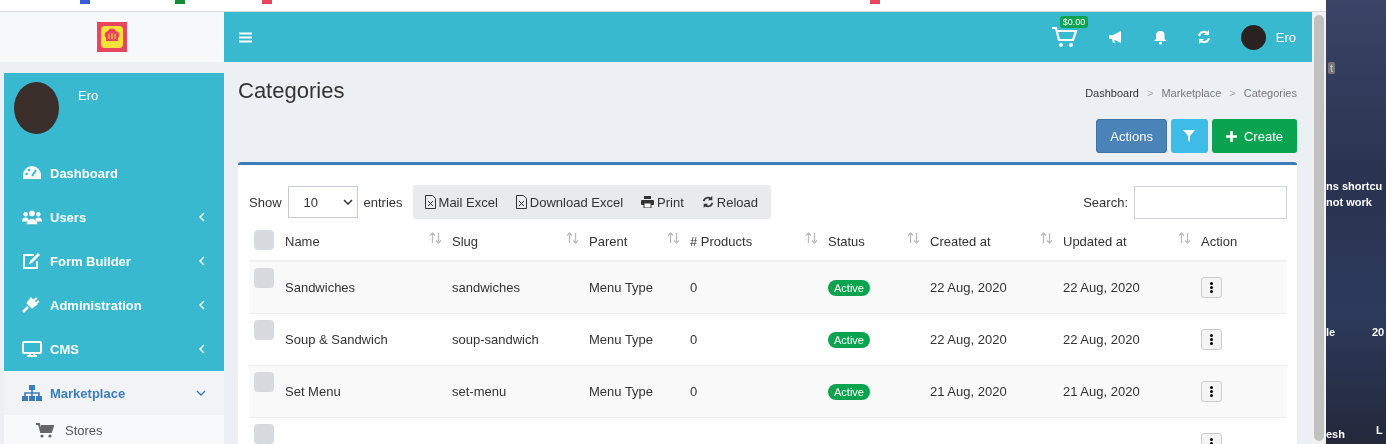 This screenshot has width=1386, height=444. Describe the element at coordinates (347, 202) in the screenshot. I see `caret-icon` at that location.